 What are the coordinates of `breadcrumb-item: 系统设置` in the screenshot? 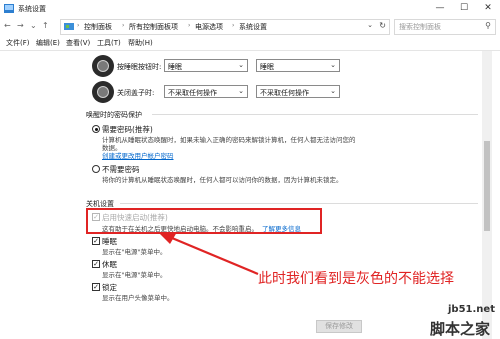 It's located at (253, 27).